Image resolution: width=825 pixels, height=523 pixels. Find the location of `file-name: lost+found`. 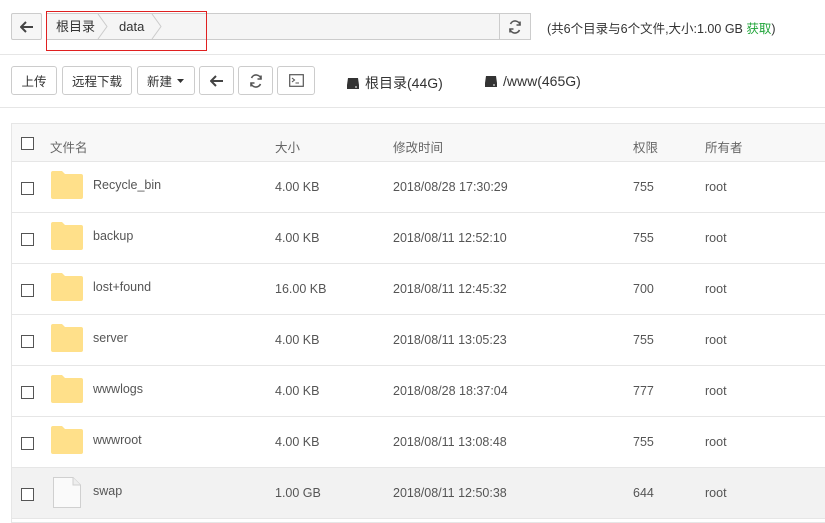

file-name: lost+found is located at coordinates (122, 287).